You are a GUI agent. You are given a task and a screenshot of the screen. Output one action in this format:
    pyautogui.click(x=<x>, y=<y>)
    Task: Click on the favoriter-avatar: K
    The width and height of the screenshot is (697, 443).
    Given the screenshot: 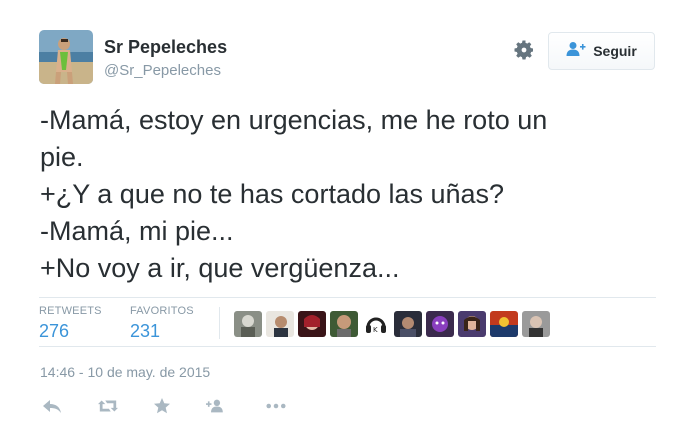 What is the action you would take?
    pyautogui.click(x=376, y=324)
    